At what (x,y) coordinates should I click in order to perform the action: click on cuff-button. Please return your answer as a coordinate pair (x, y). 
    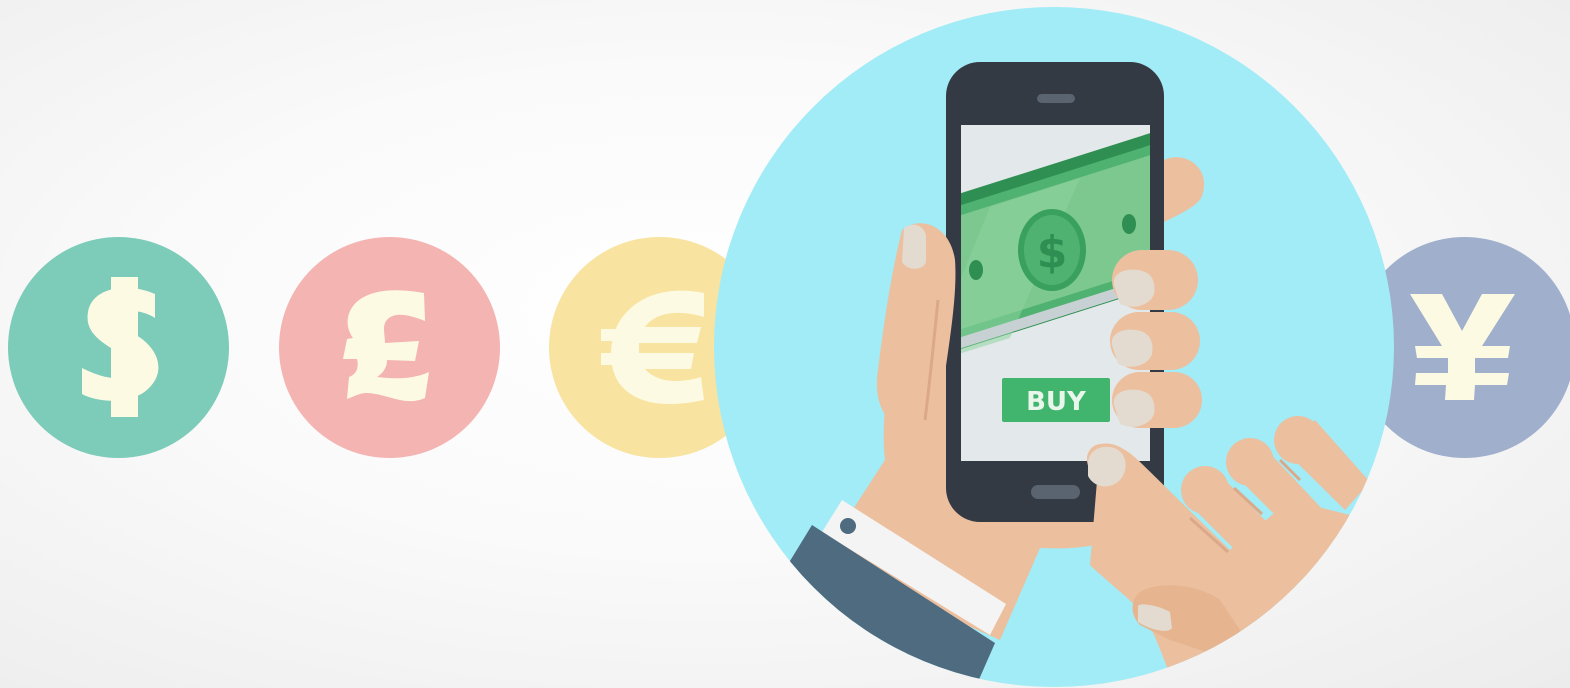
    Looking at the image, I should click on (848, 526).